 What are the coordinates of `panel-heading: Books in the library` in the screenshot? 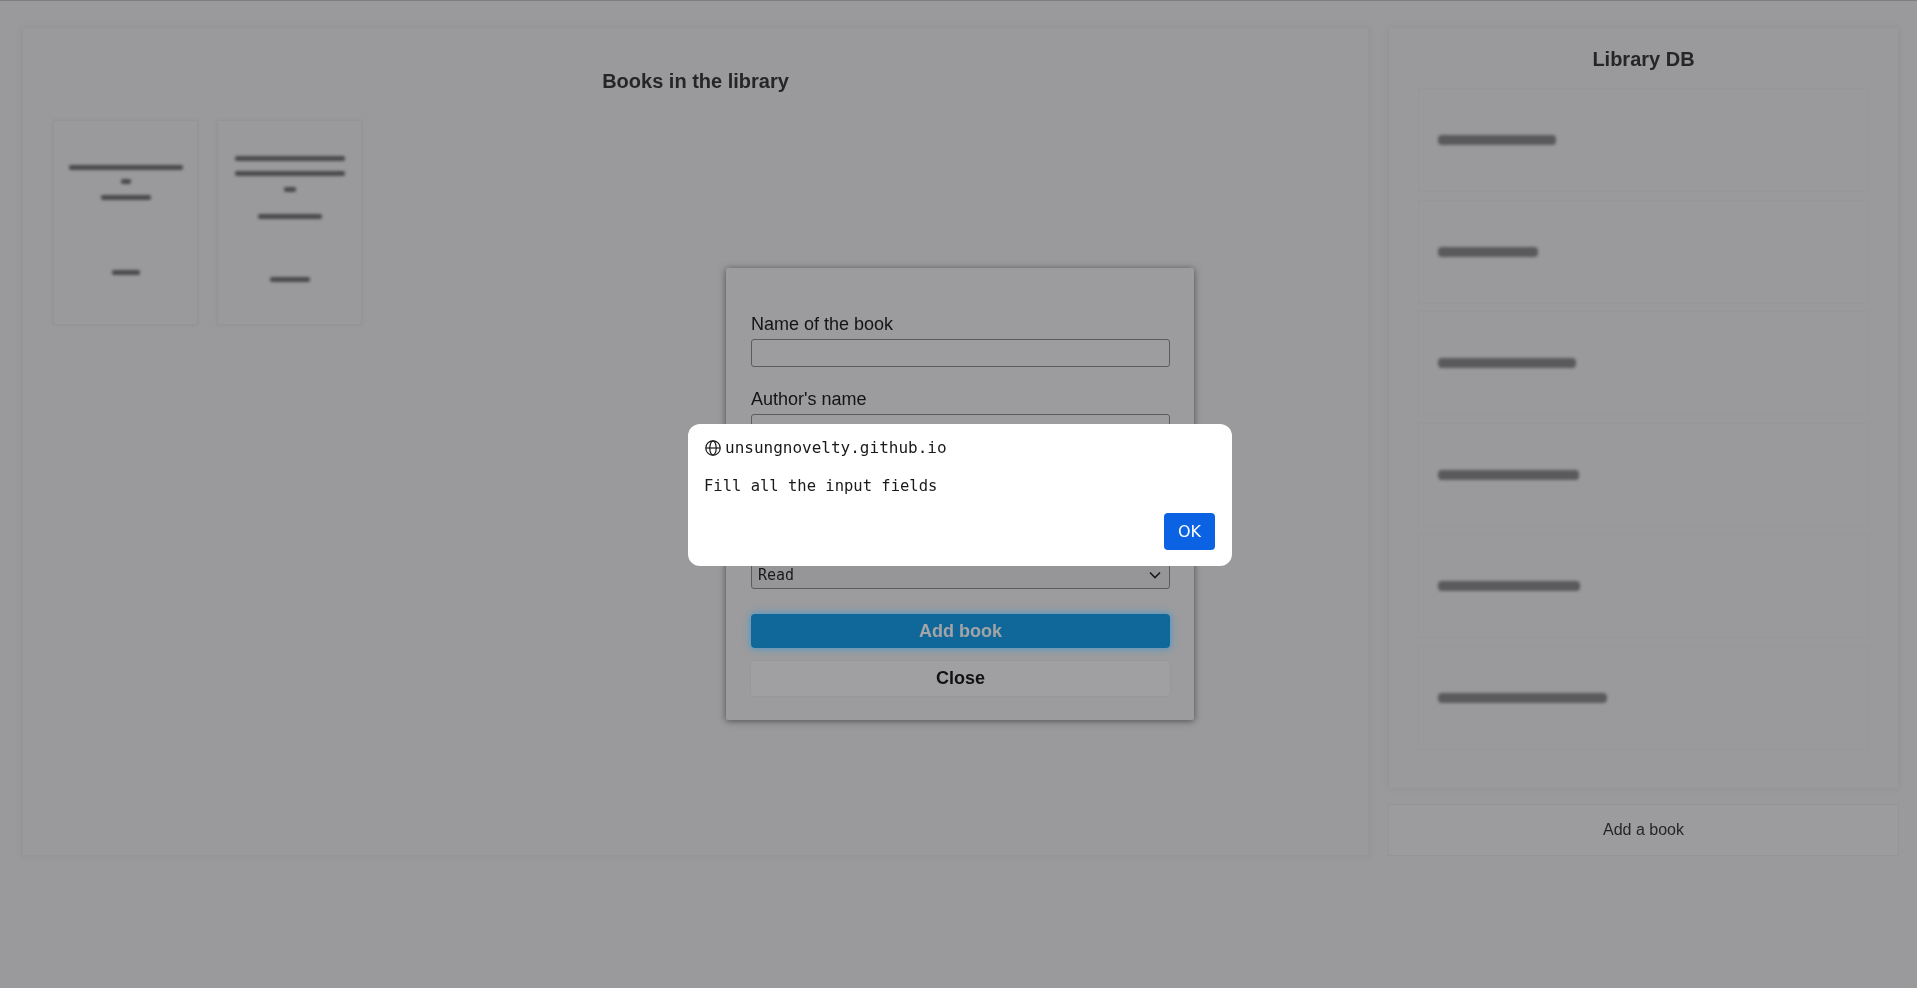 It's located at (695, 81).